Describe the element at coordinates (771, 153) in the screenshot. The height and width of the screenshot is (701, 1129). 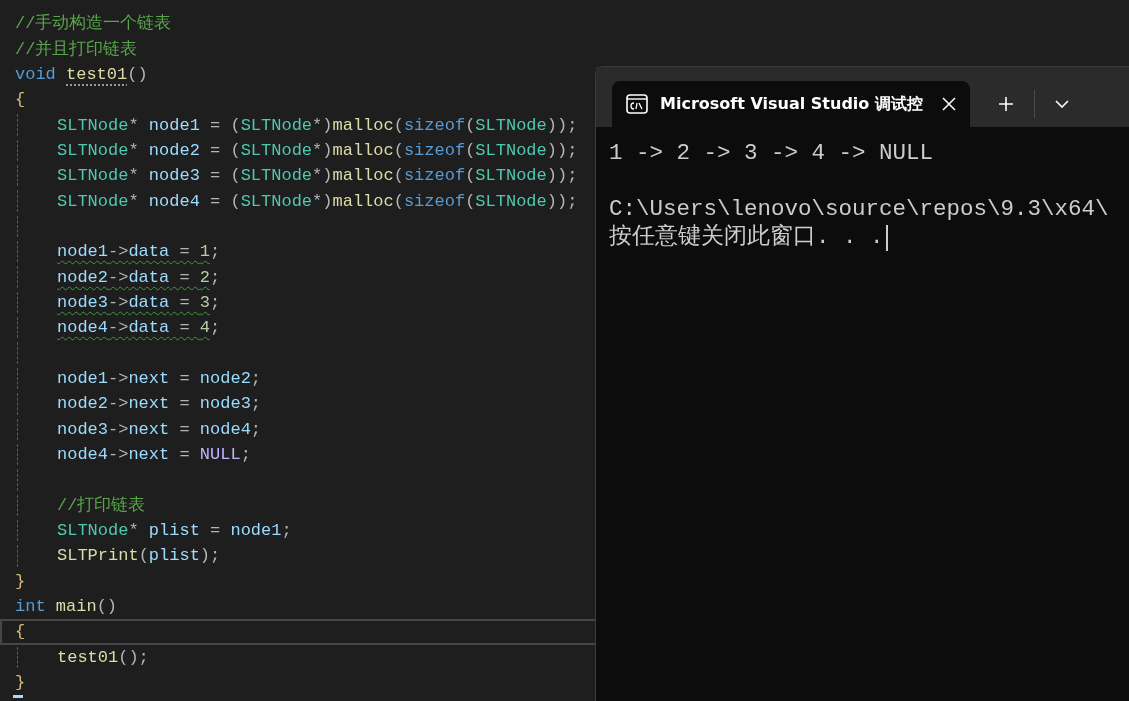
I see `console-output-line: 1 -> 2 -> 3 -> 4 -> NULL` at that location.